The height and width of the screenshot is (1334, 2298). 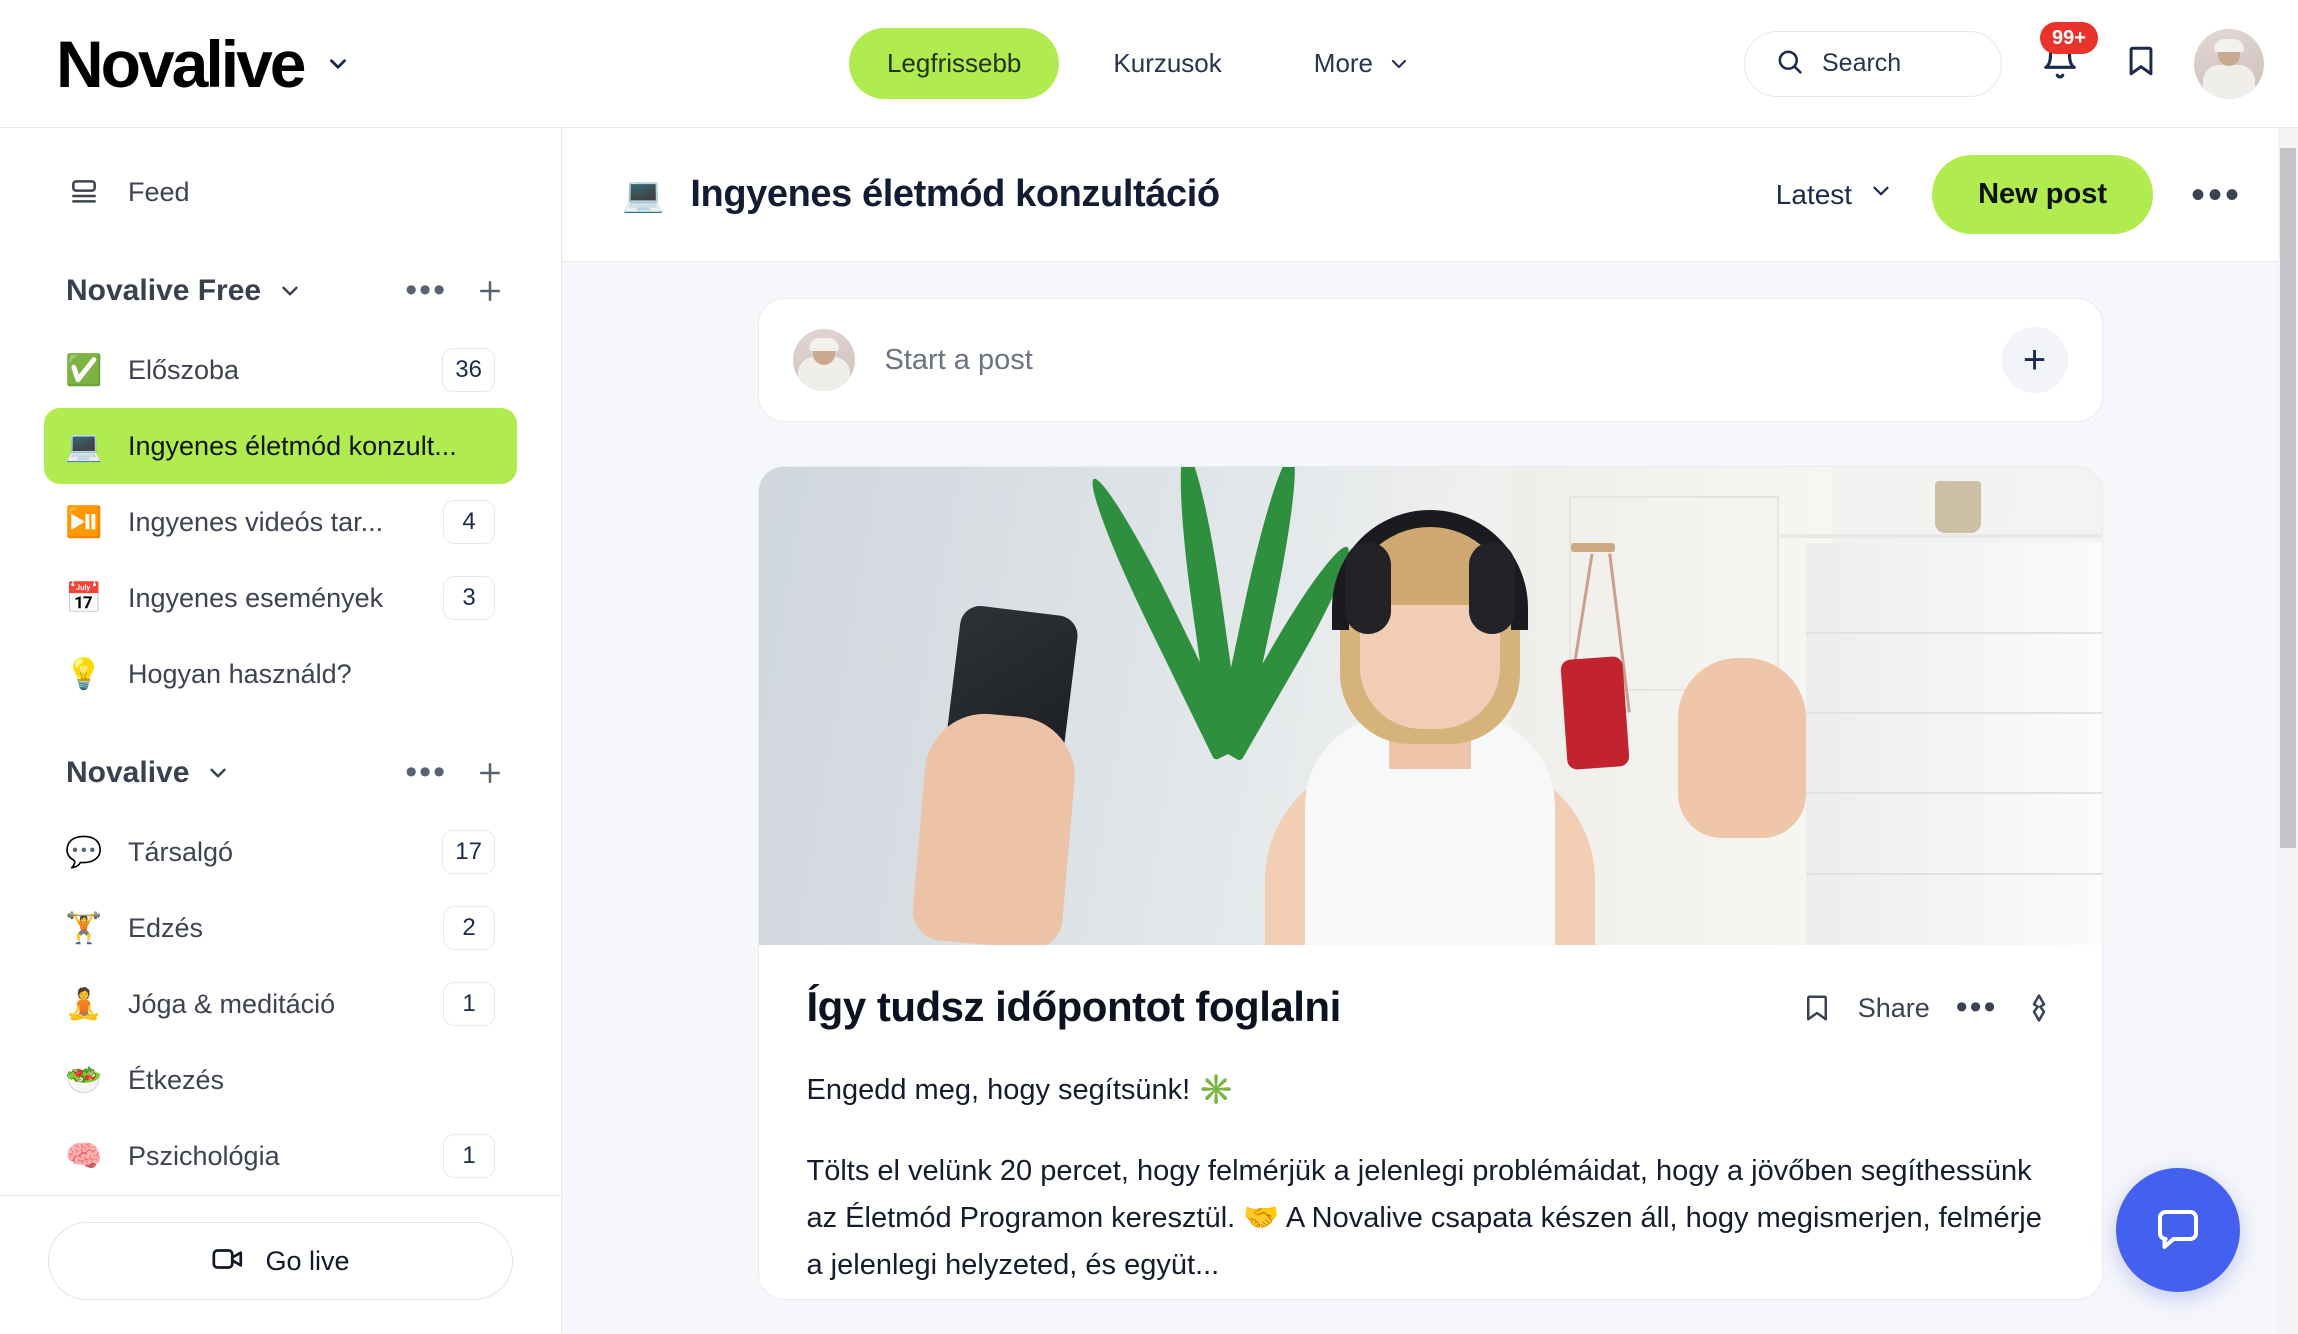 I want to click on post-title: Így tudsz időpontot foglalni, so click(x=1074, y=1006).